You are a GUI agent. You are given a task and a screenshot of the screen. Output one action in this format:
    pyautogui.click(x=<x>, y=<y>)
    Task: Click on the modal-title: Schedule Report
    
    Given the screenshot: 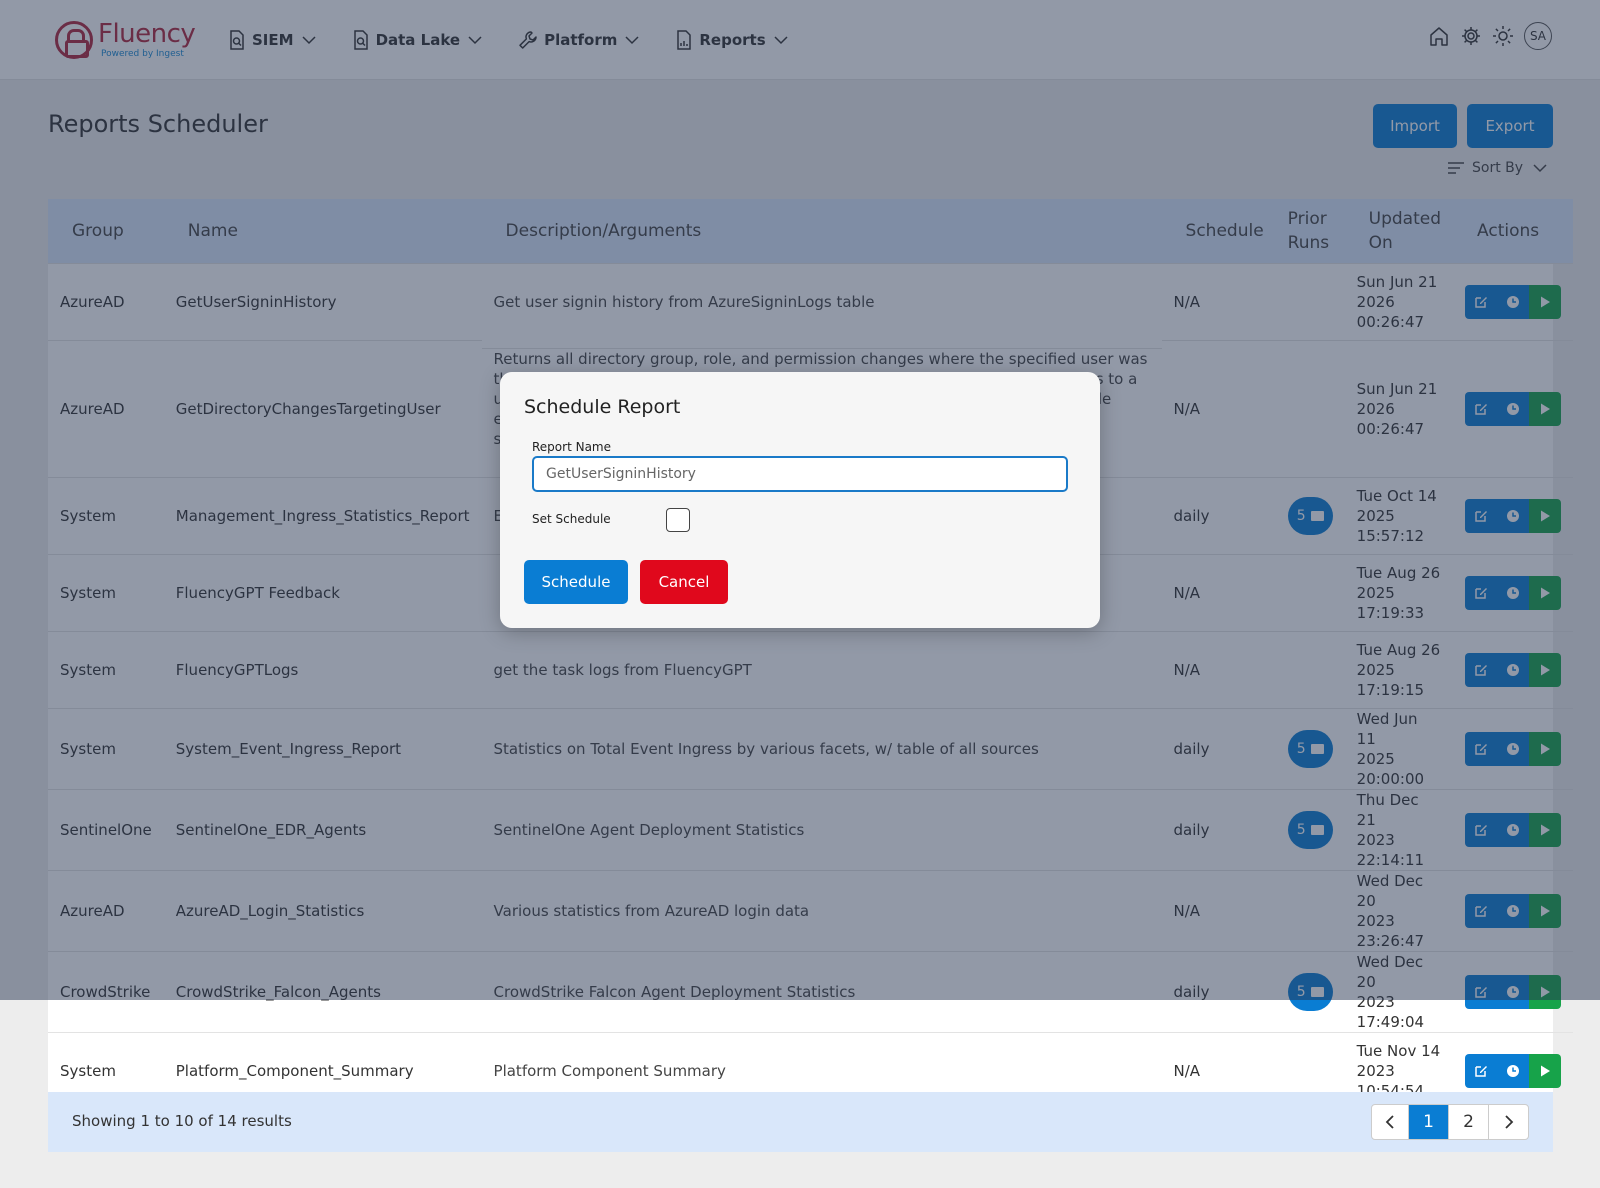 What is the action you would take?
    pyautogui.click(x=602, y=407)
    